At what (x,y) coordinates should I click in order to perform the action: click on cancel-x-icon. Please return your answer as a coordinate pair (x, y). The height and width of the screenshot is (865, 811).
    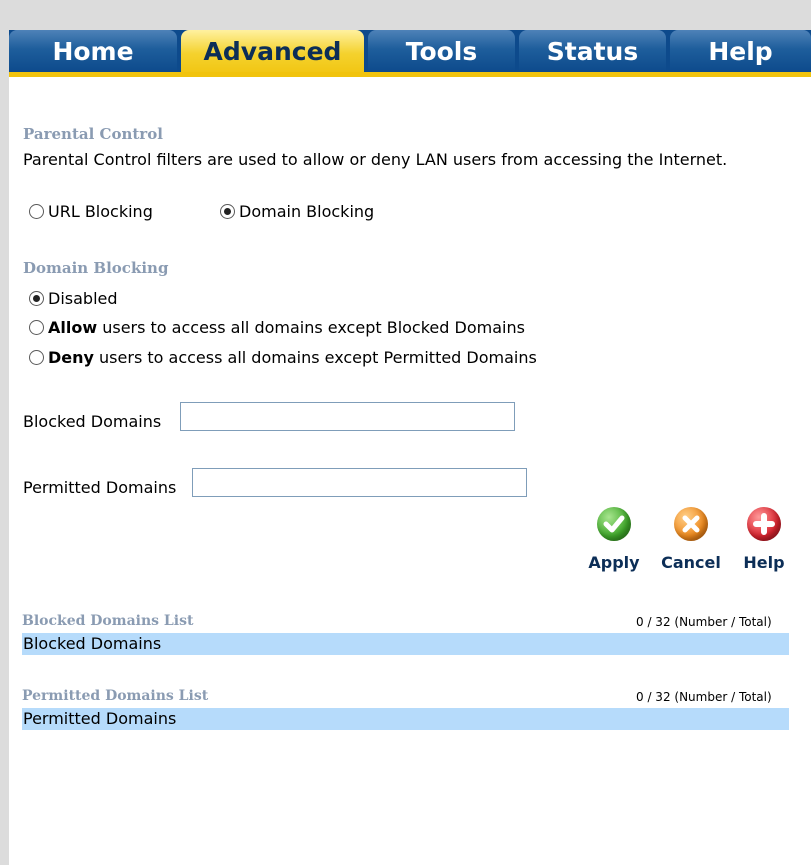
    Looking at the image, I should click on (691, 524).